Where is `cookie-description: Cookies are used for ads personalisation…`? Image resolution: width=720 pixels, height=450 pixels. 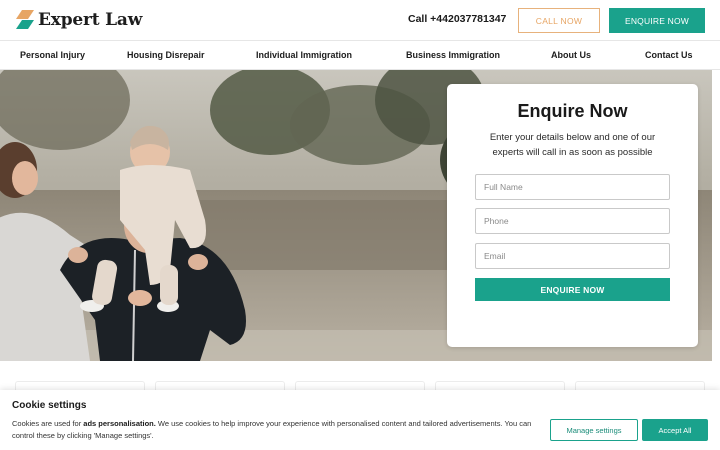
cookie-description: Cookies are used for ads personalisation… is located at coordinates (277, 430).